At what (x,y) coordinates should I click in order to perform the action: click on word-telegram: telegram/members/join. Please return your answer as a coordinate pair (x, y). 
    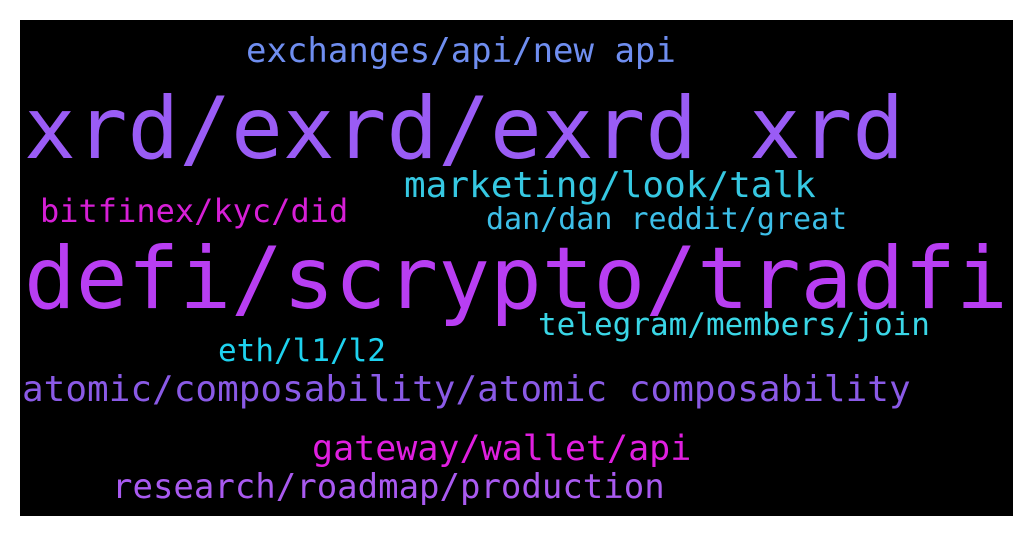
    Looking at the image, I should click on (734, 325).